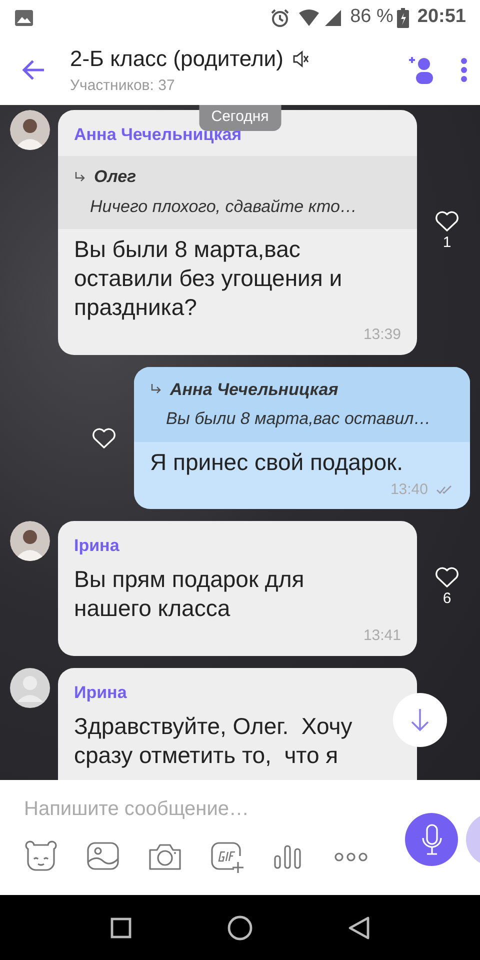 This screenshot has height=960, width=480. I want to click on back-nav-button, so click(359, 928).